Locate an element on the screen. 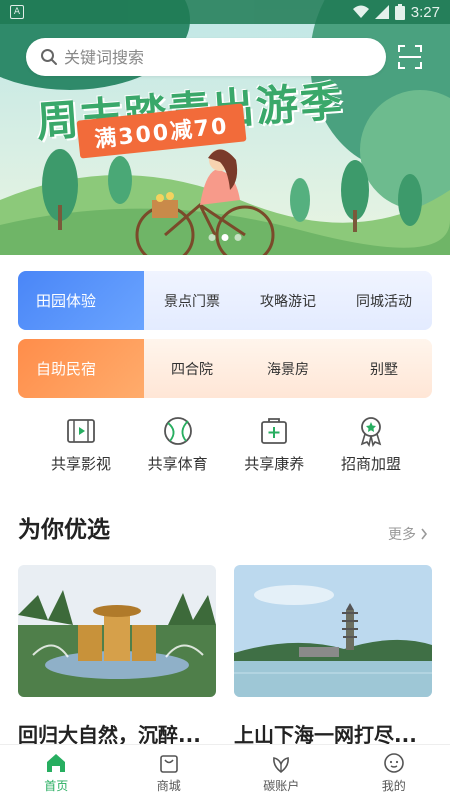  shopping-bag-icon is located at coordinates (168, 763).